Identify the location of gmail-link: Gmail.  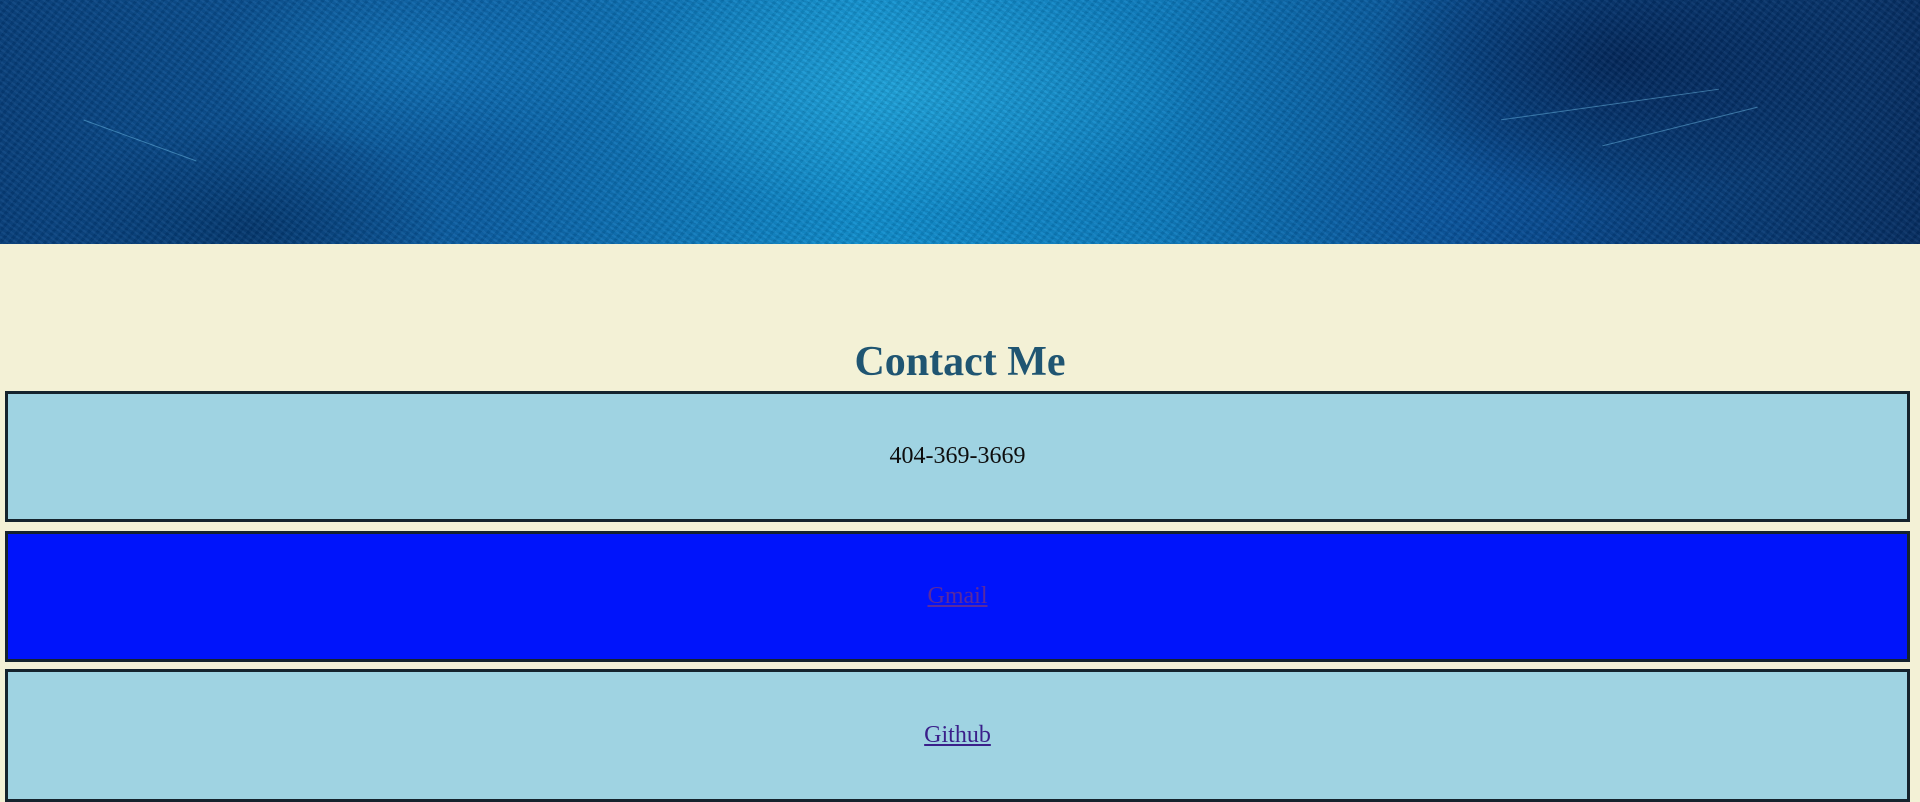
(958, 596).